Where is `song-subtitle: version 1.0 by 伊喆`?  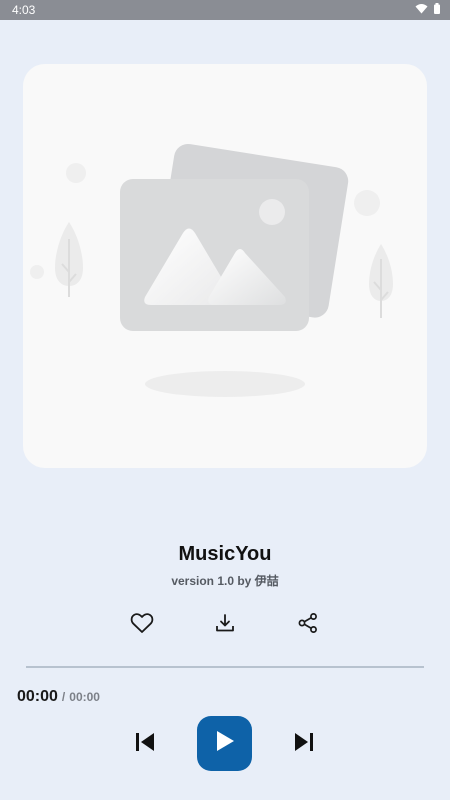 song-subtitle: version 1.0 by 伊喆 is located at coordinates (225, 581).